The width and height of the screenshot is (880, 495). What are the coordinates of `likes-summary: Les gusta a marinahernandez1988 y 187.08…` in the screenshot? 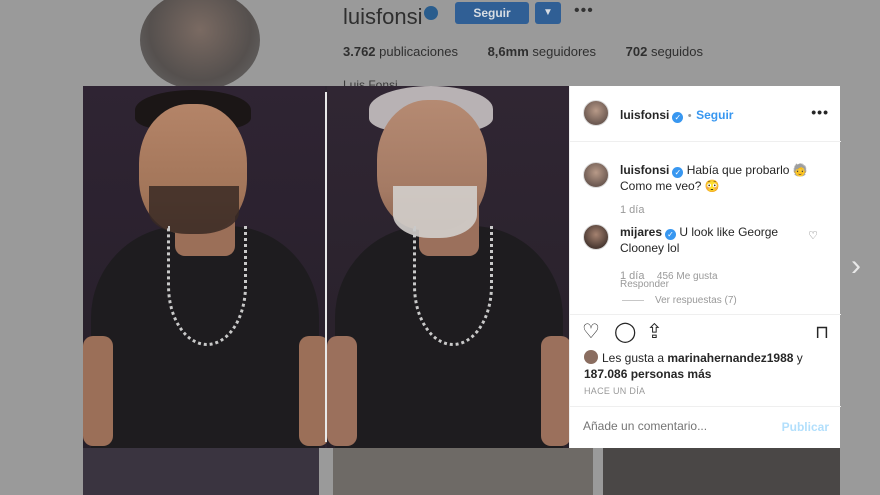 It's located at (693, 365).